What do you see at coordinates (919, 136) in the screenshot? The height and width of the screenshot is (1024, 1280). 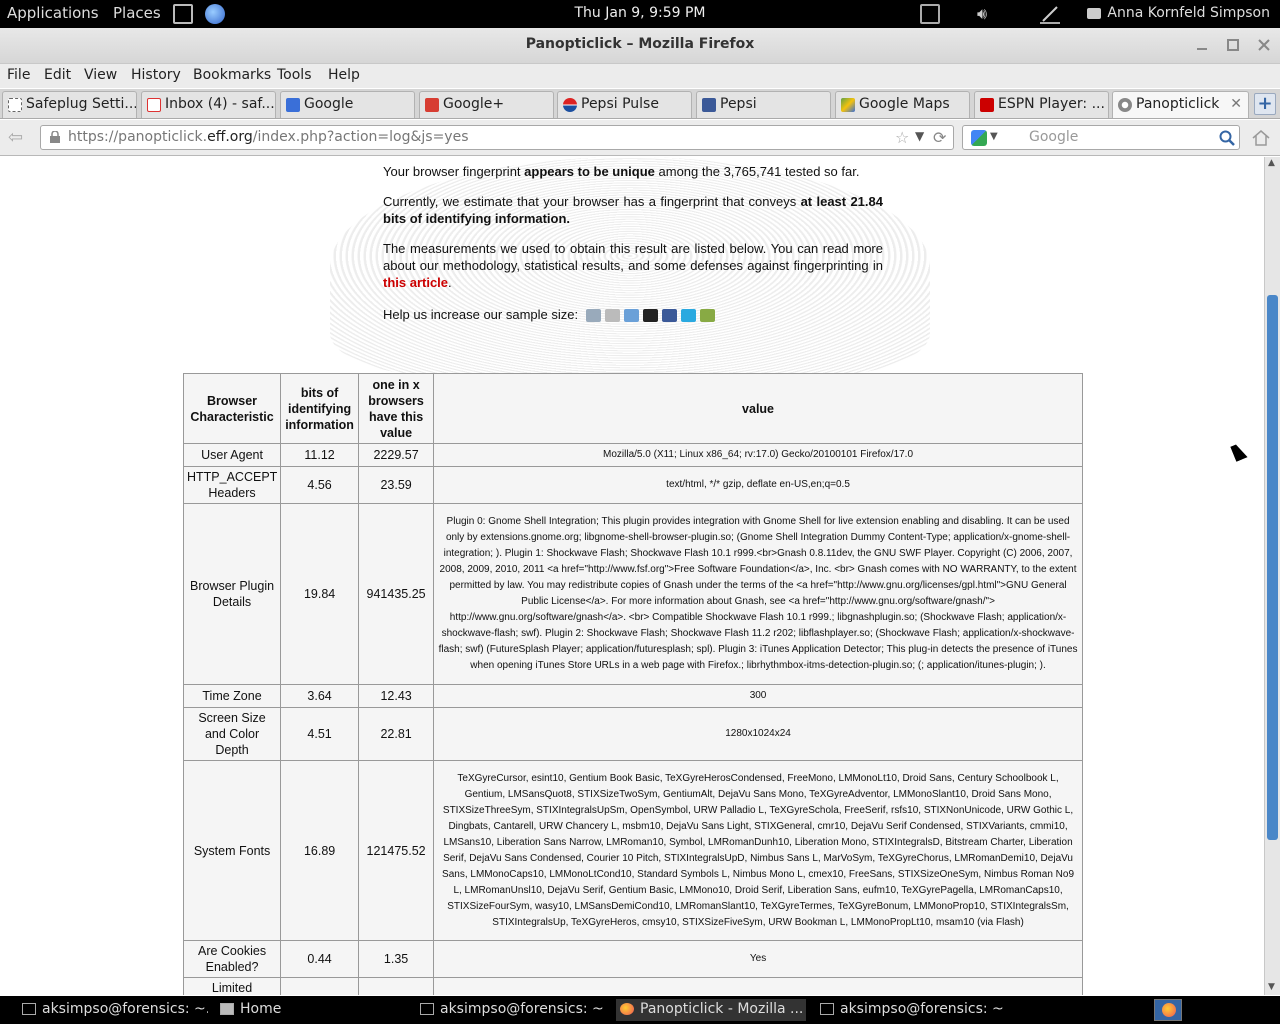 I see `history-dropdown-icon: ▼` at bounding box center [919, 136].